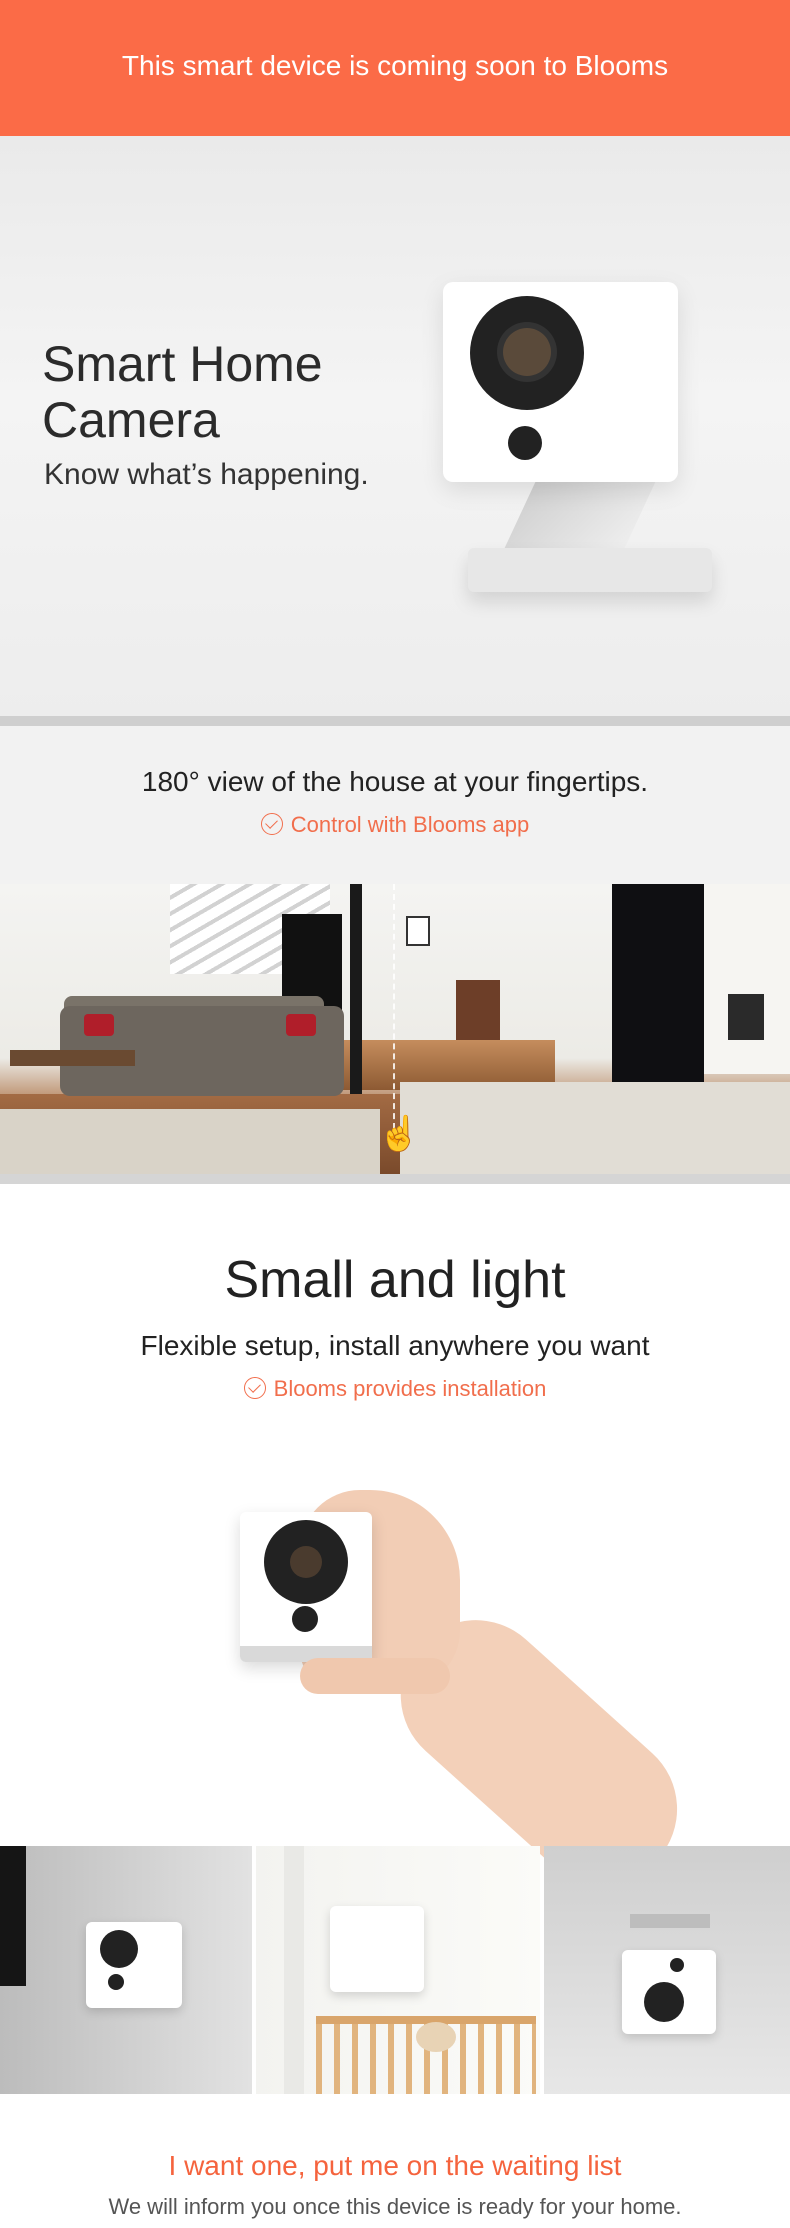  I want to click on tv-edge, so click(13, 1916).